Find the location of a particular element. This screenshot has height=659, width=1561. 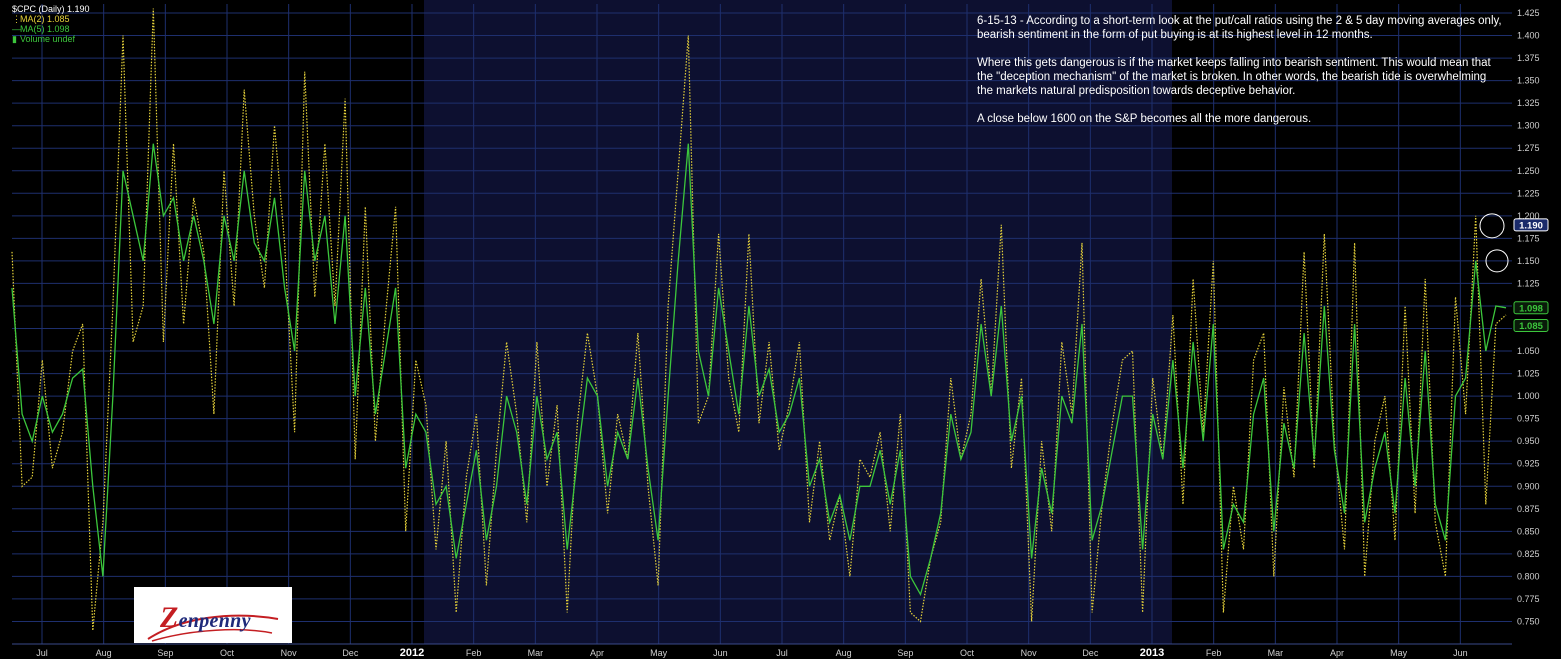

y-tick-label: 1.350 is located at coordinates (1528, 81).